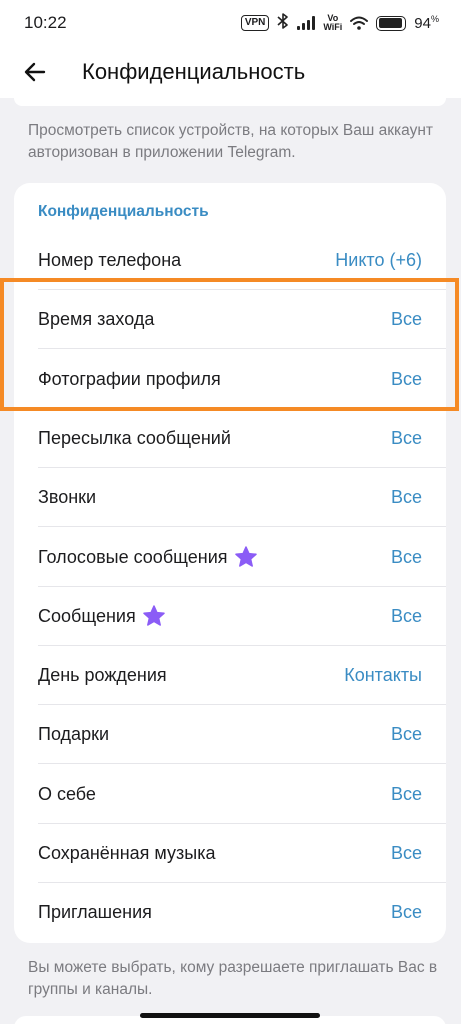  I want to click on privacy-row: Приглашения Все, so click(230, 912).